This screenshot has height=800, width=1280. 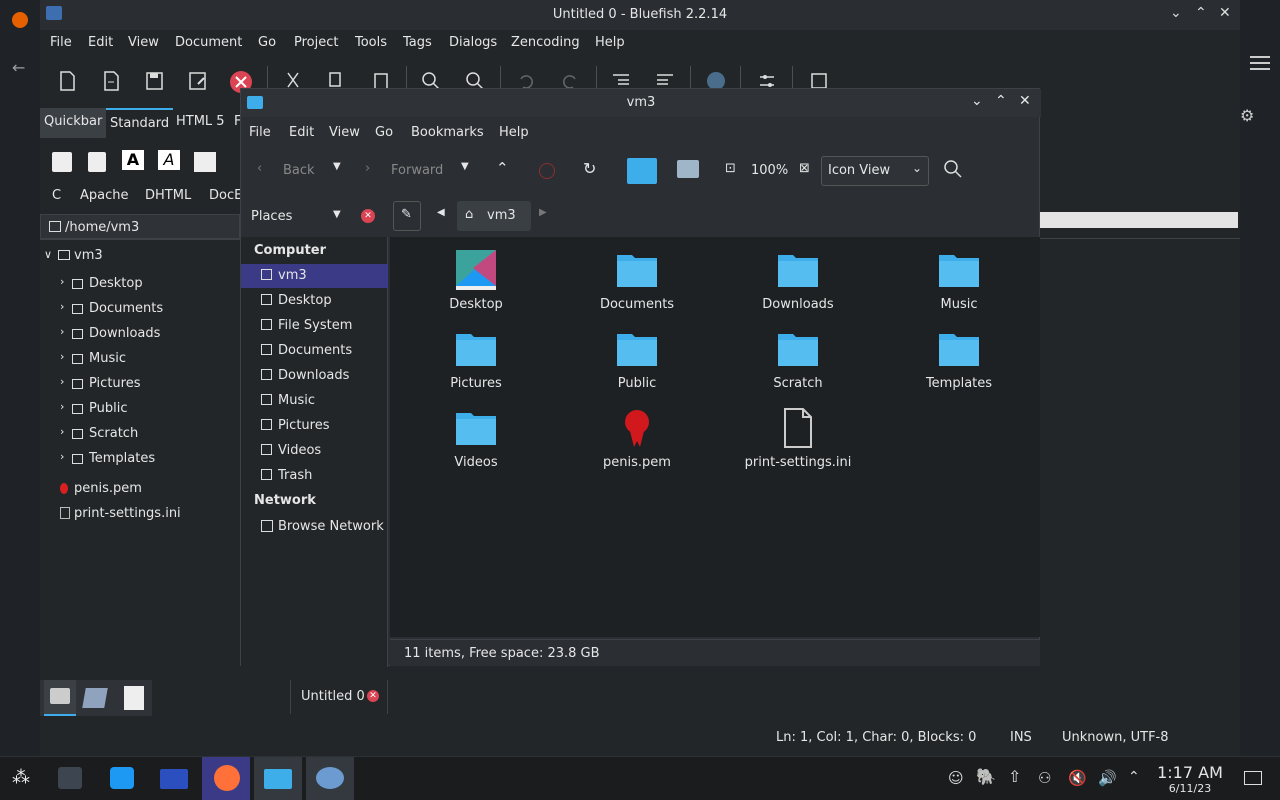 I want to click on folder-taskbar-icon, so click(x=278, y=778).